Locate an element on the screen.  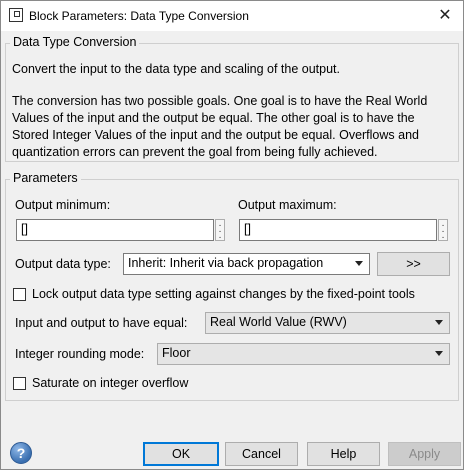
apply-button: Apply is located at coordinates (424, 454).